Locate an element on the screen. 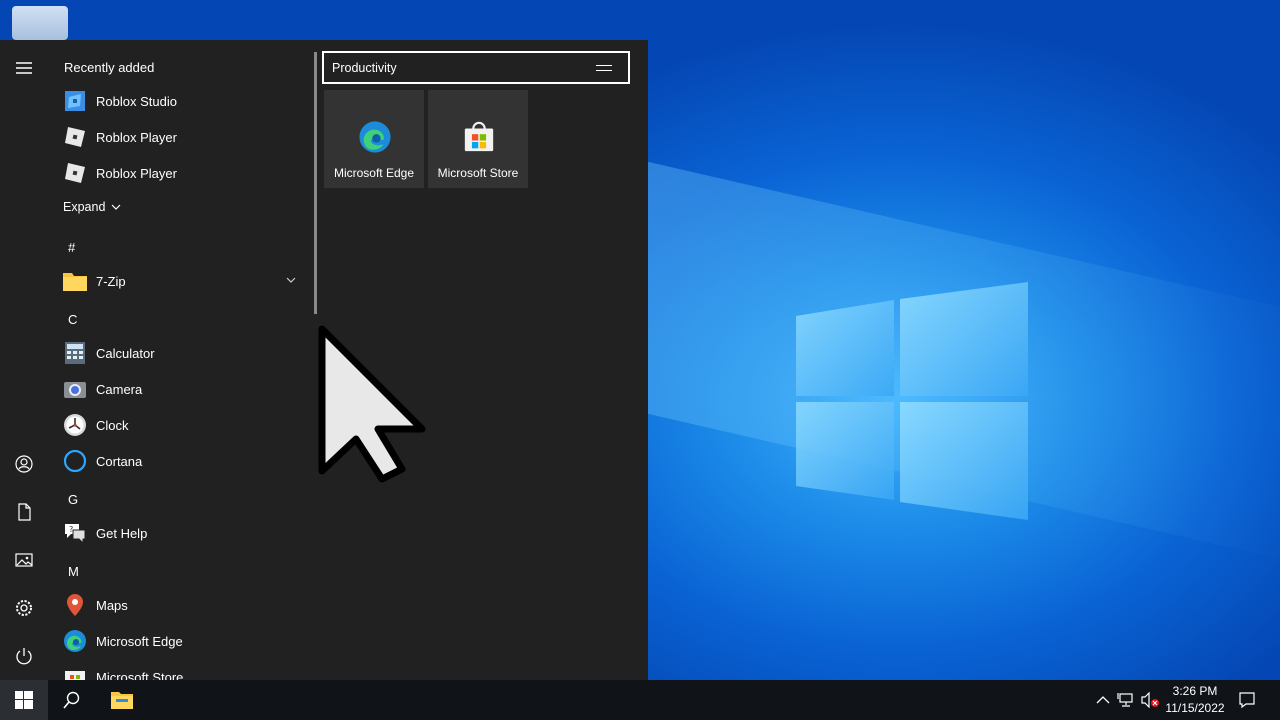 This screenshot has width=1280, height=720. tile-label: Microsoft Edge is located at coordinates (374, 173).